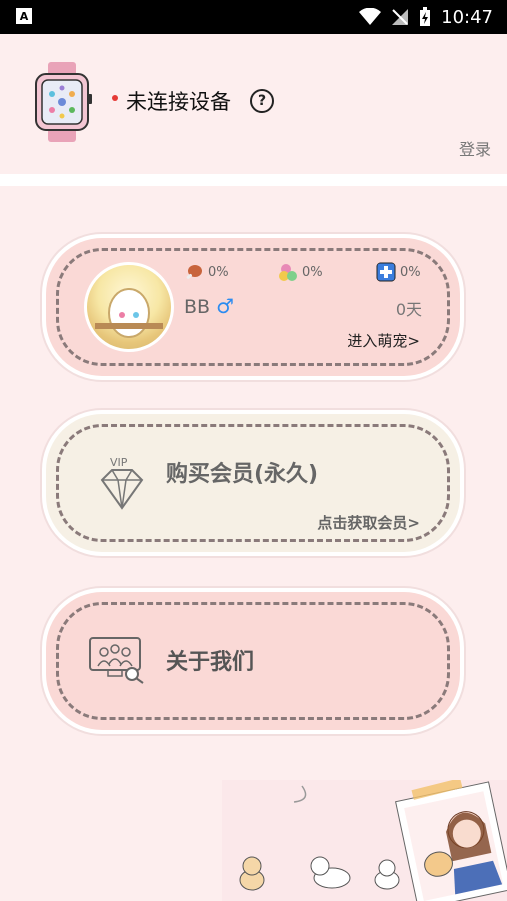 The image size is (507, 901). I want to click on male-gender-icon: ♂, so click(225, 306).